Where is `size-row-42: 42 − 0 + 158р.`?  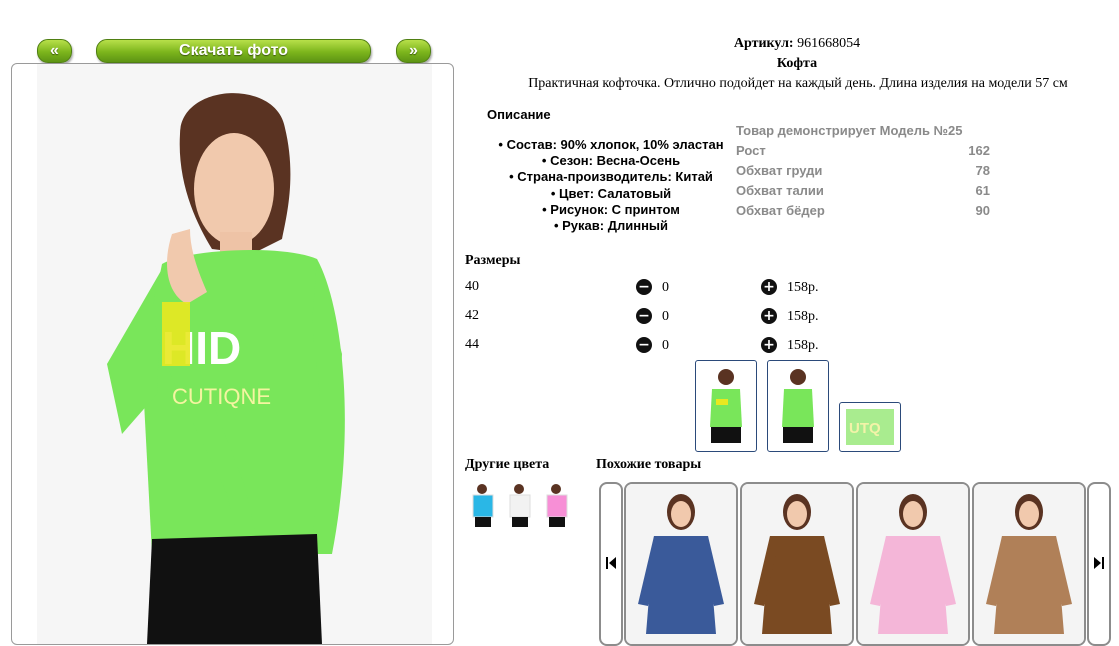 size-row-42: 42 − 0 + 158р. is located at coordinates (655, 318).